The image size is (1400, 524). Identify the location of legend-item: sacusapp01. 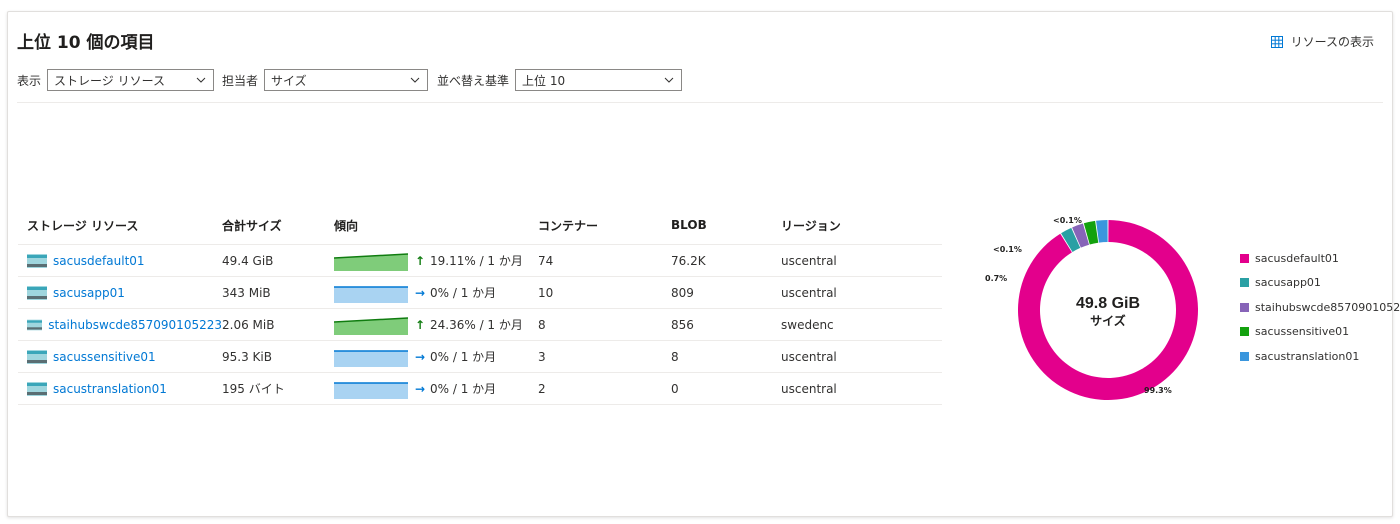
(1320, 283).